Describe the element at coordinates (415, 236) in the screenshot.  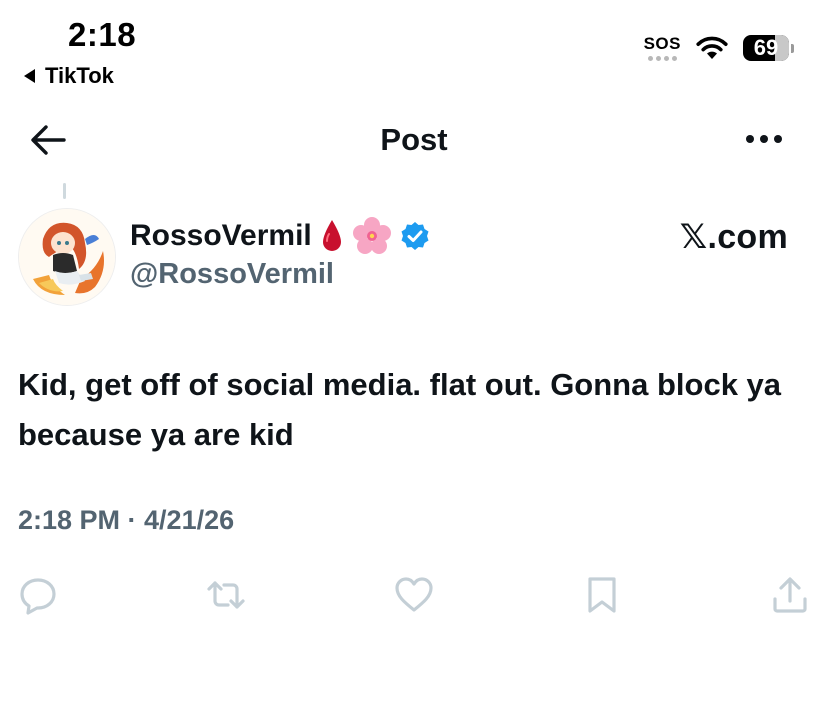
I see `verified-badge-icon` at that location.